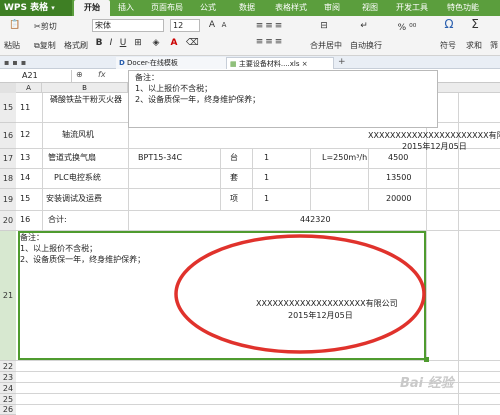 Image resolution: width=500 pixels, height=415 pixels. I want to click on font-size-select: 12, so click(185, 25).